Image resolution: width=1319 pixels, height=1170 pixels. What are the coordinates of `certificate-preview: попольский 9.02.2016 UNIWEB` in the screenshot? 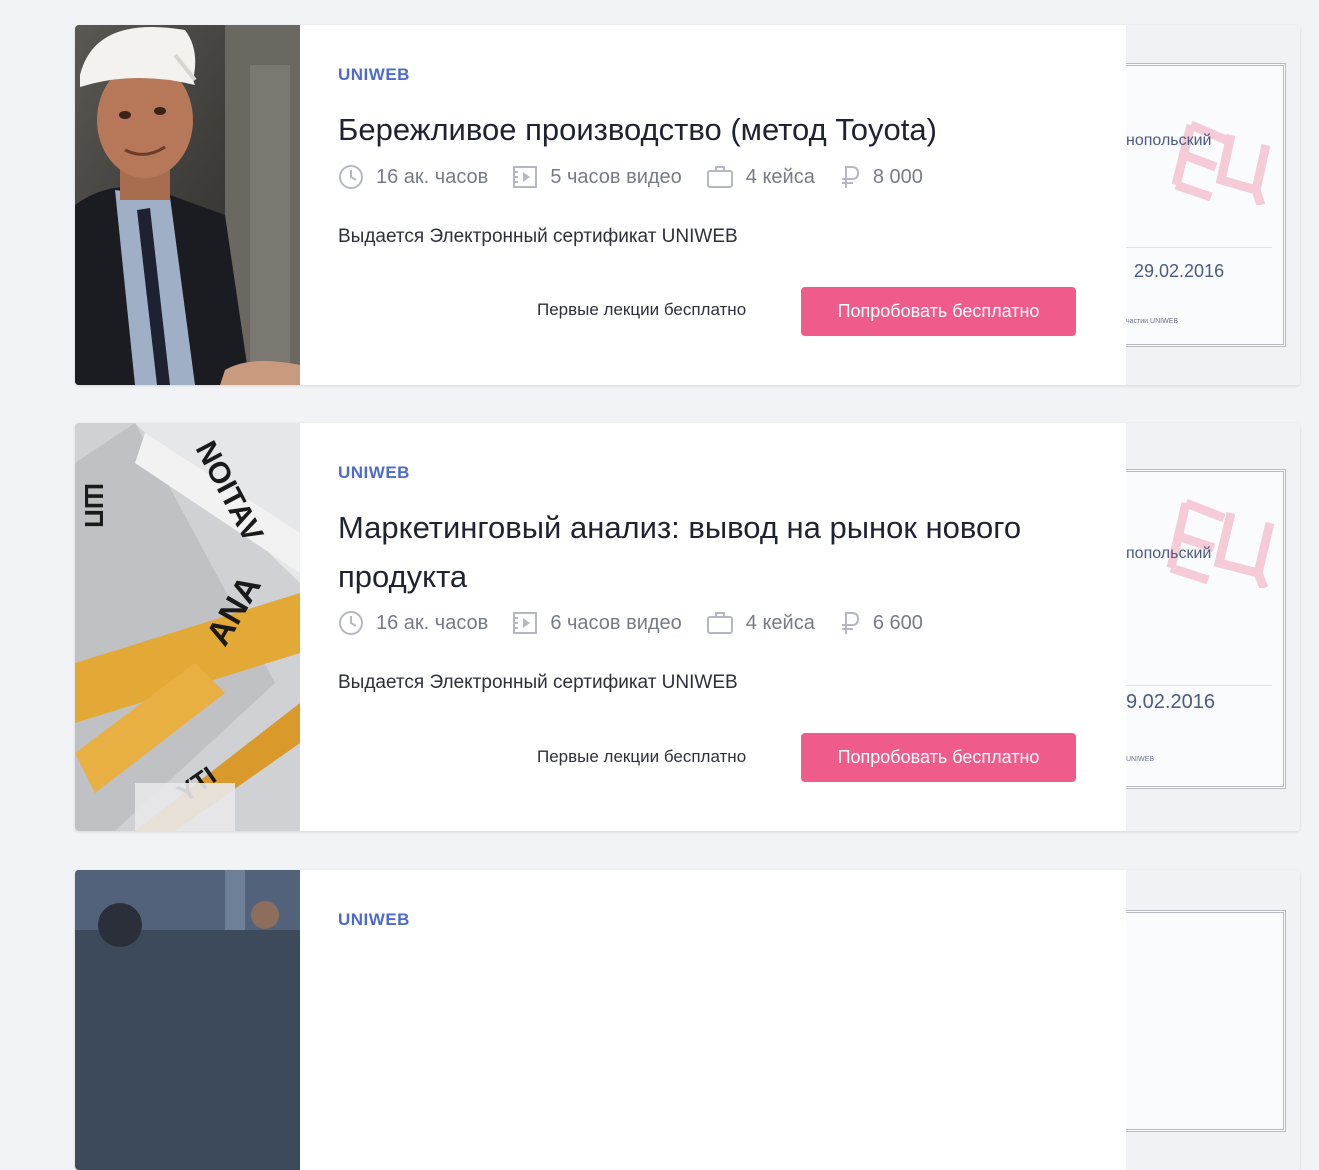 It's located at (1213, 627).